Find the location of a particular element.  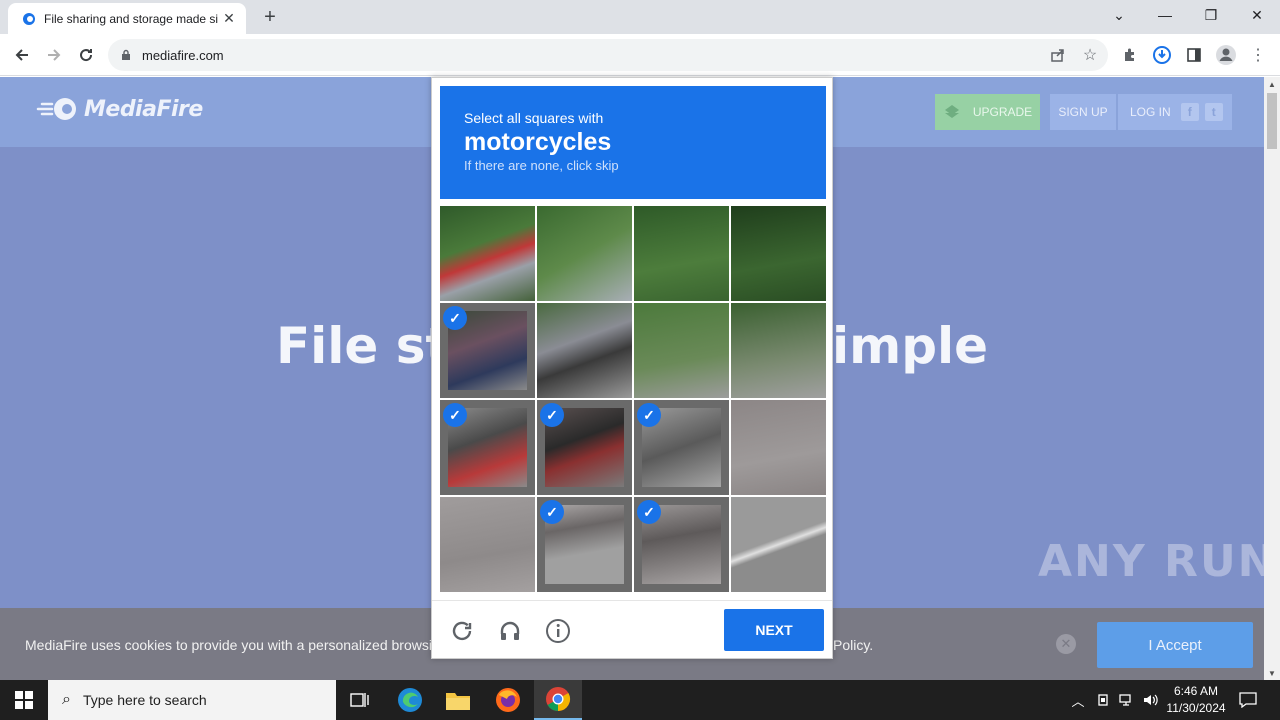

mediafire-logo: MediaFire is located at coordinates (119, 109).